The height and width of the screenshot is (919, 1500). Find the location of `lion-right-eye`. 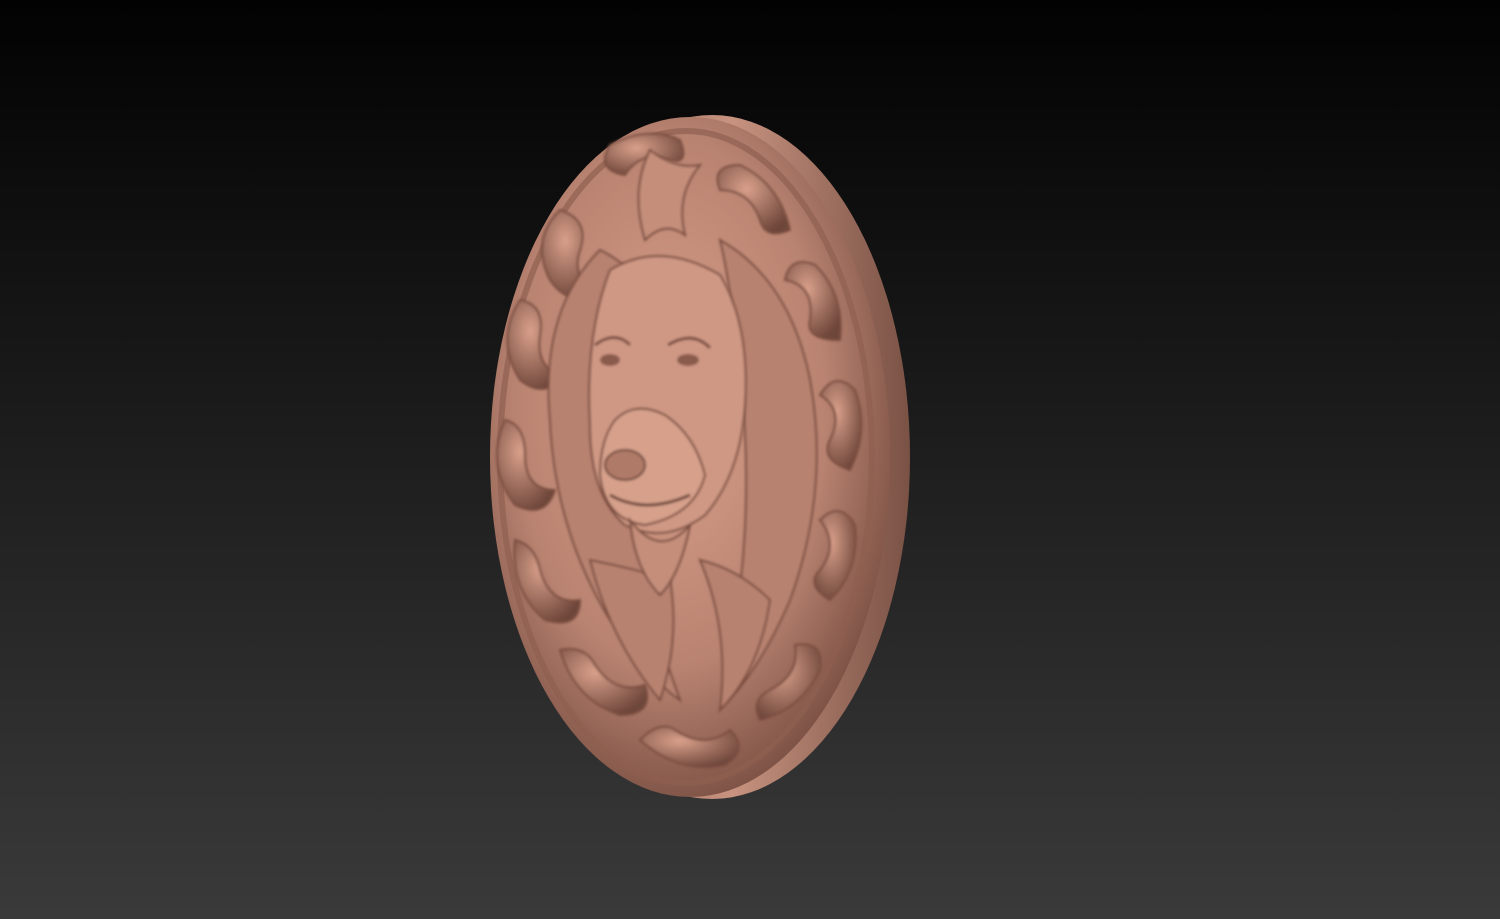

lion-right-eye is located at coordinates (688, 360).